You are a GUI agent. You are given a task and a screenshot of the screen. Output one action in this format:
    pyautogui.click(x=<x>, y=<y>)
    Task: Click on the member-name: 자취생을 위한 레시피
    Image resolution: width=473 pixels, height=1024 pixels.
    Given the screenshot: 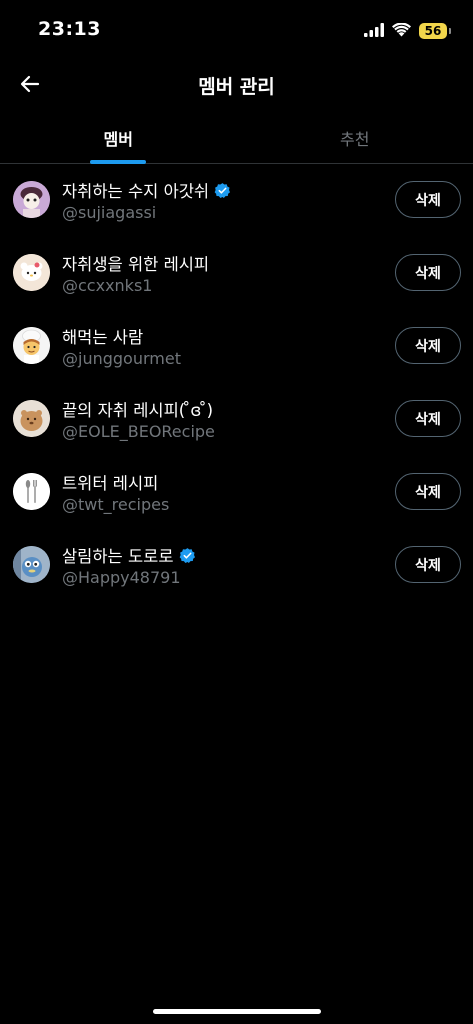 What is the action you would take?
    pyautogui.click(x=135, y=263)
    